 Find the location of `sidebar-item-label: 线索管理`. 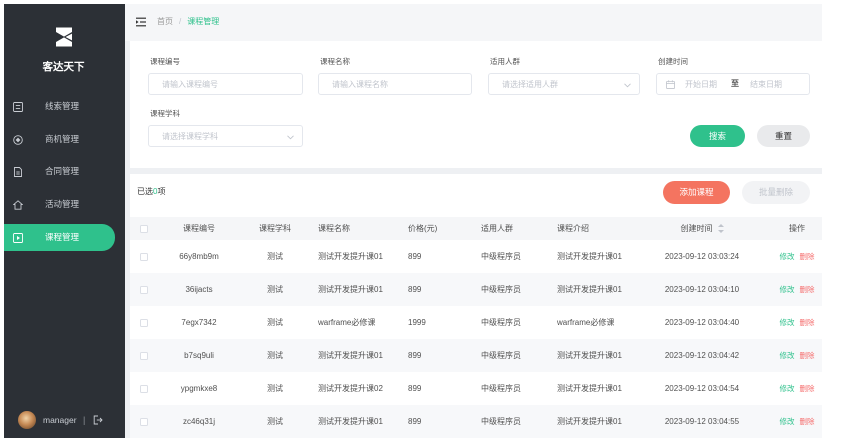

sidebar-item-label: 线索管理 is located at coordinates (62, 106).